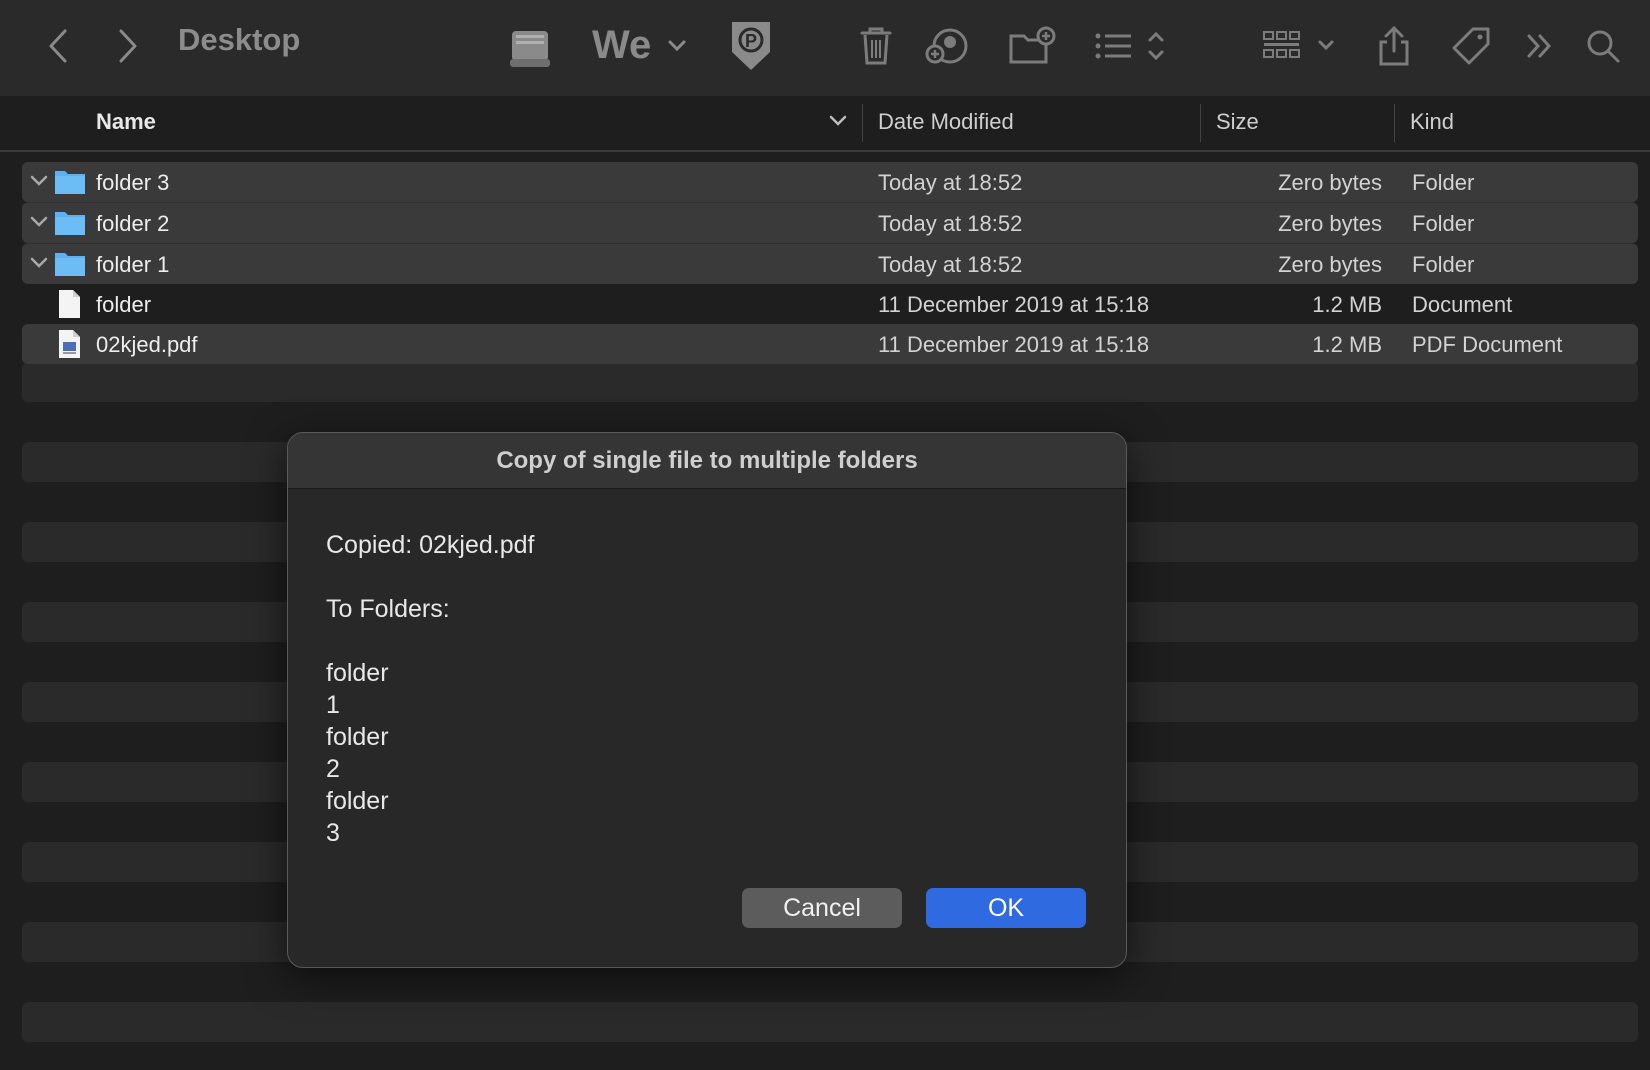 The width and height of the screenshot is (1650, 1070). I want to click on forward-icon, so click(128, 46).